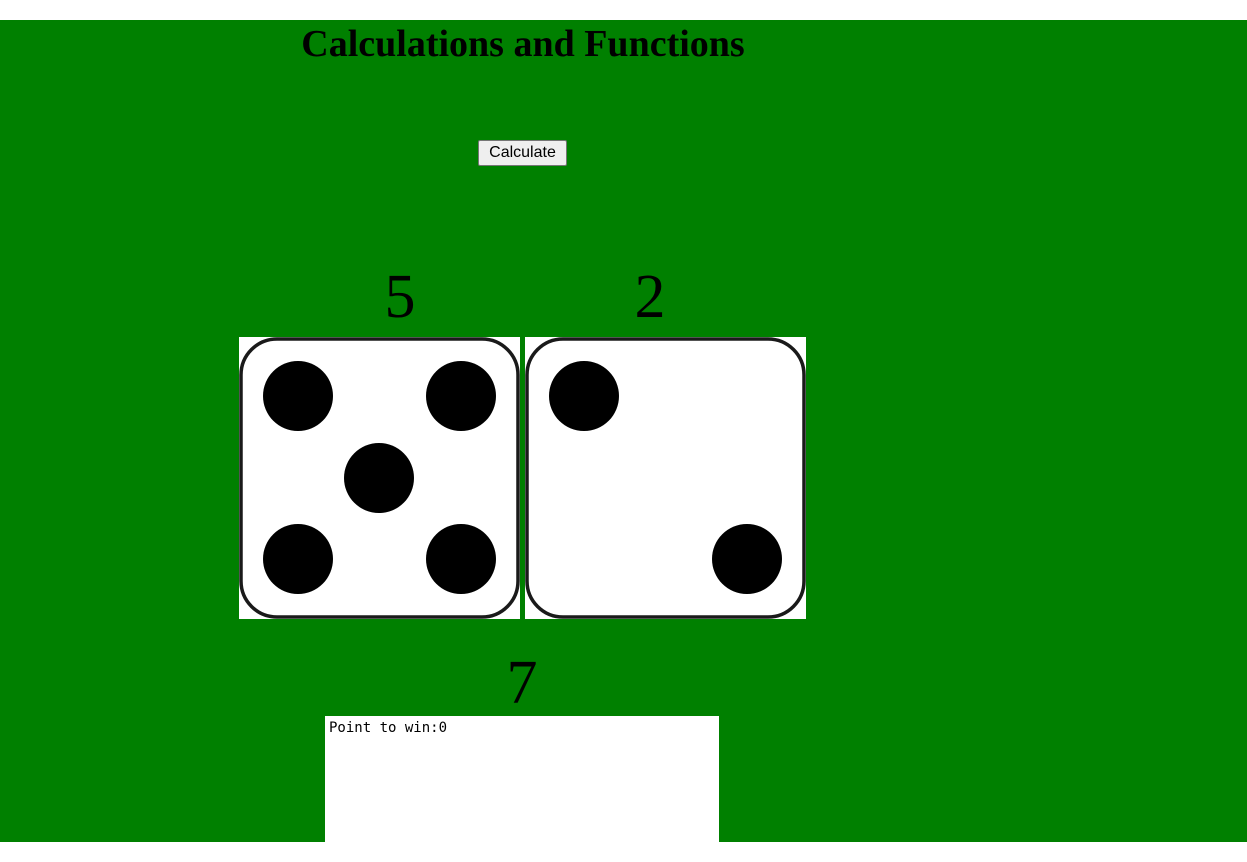  I want to click on dice-total: 7, so click(522, 683).